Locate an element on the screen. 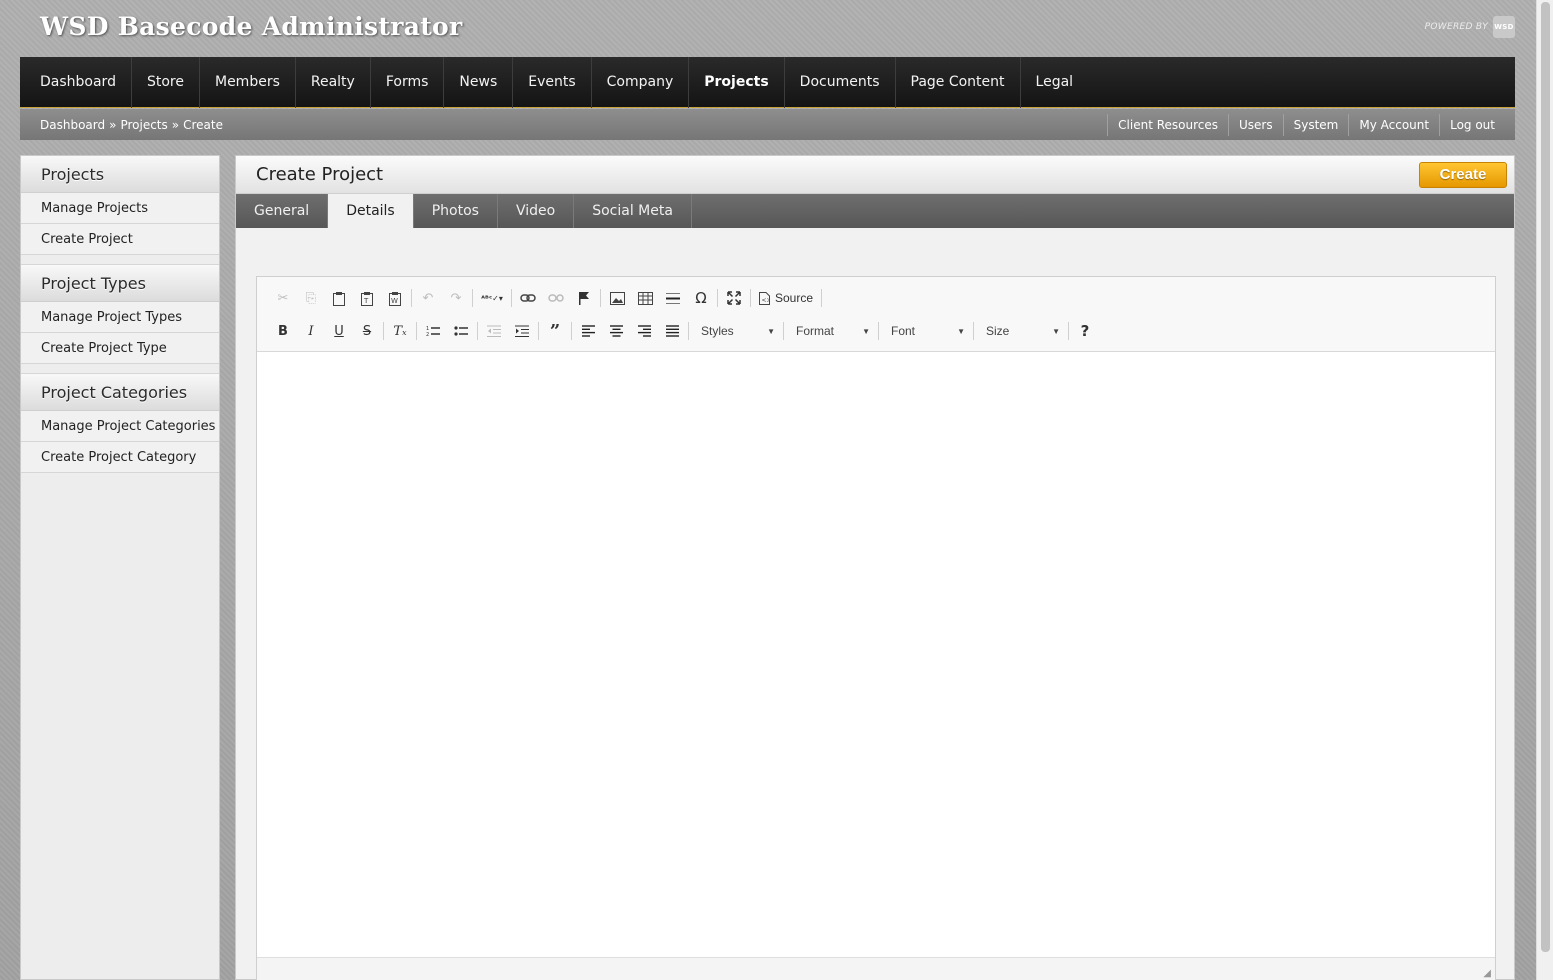 The width and height of the screenshot is (1553, 980). remove-format-icon: Tₓ is located at coordinates (400, 331).